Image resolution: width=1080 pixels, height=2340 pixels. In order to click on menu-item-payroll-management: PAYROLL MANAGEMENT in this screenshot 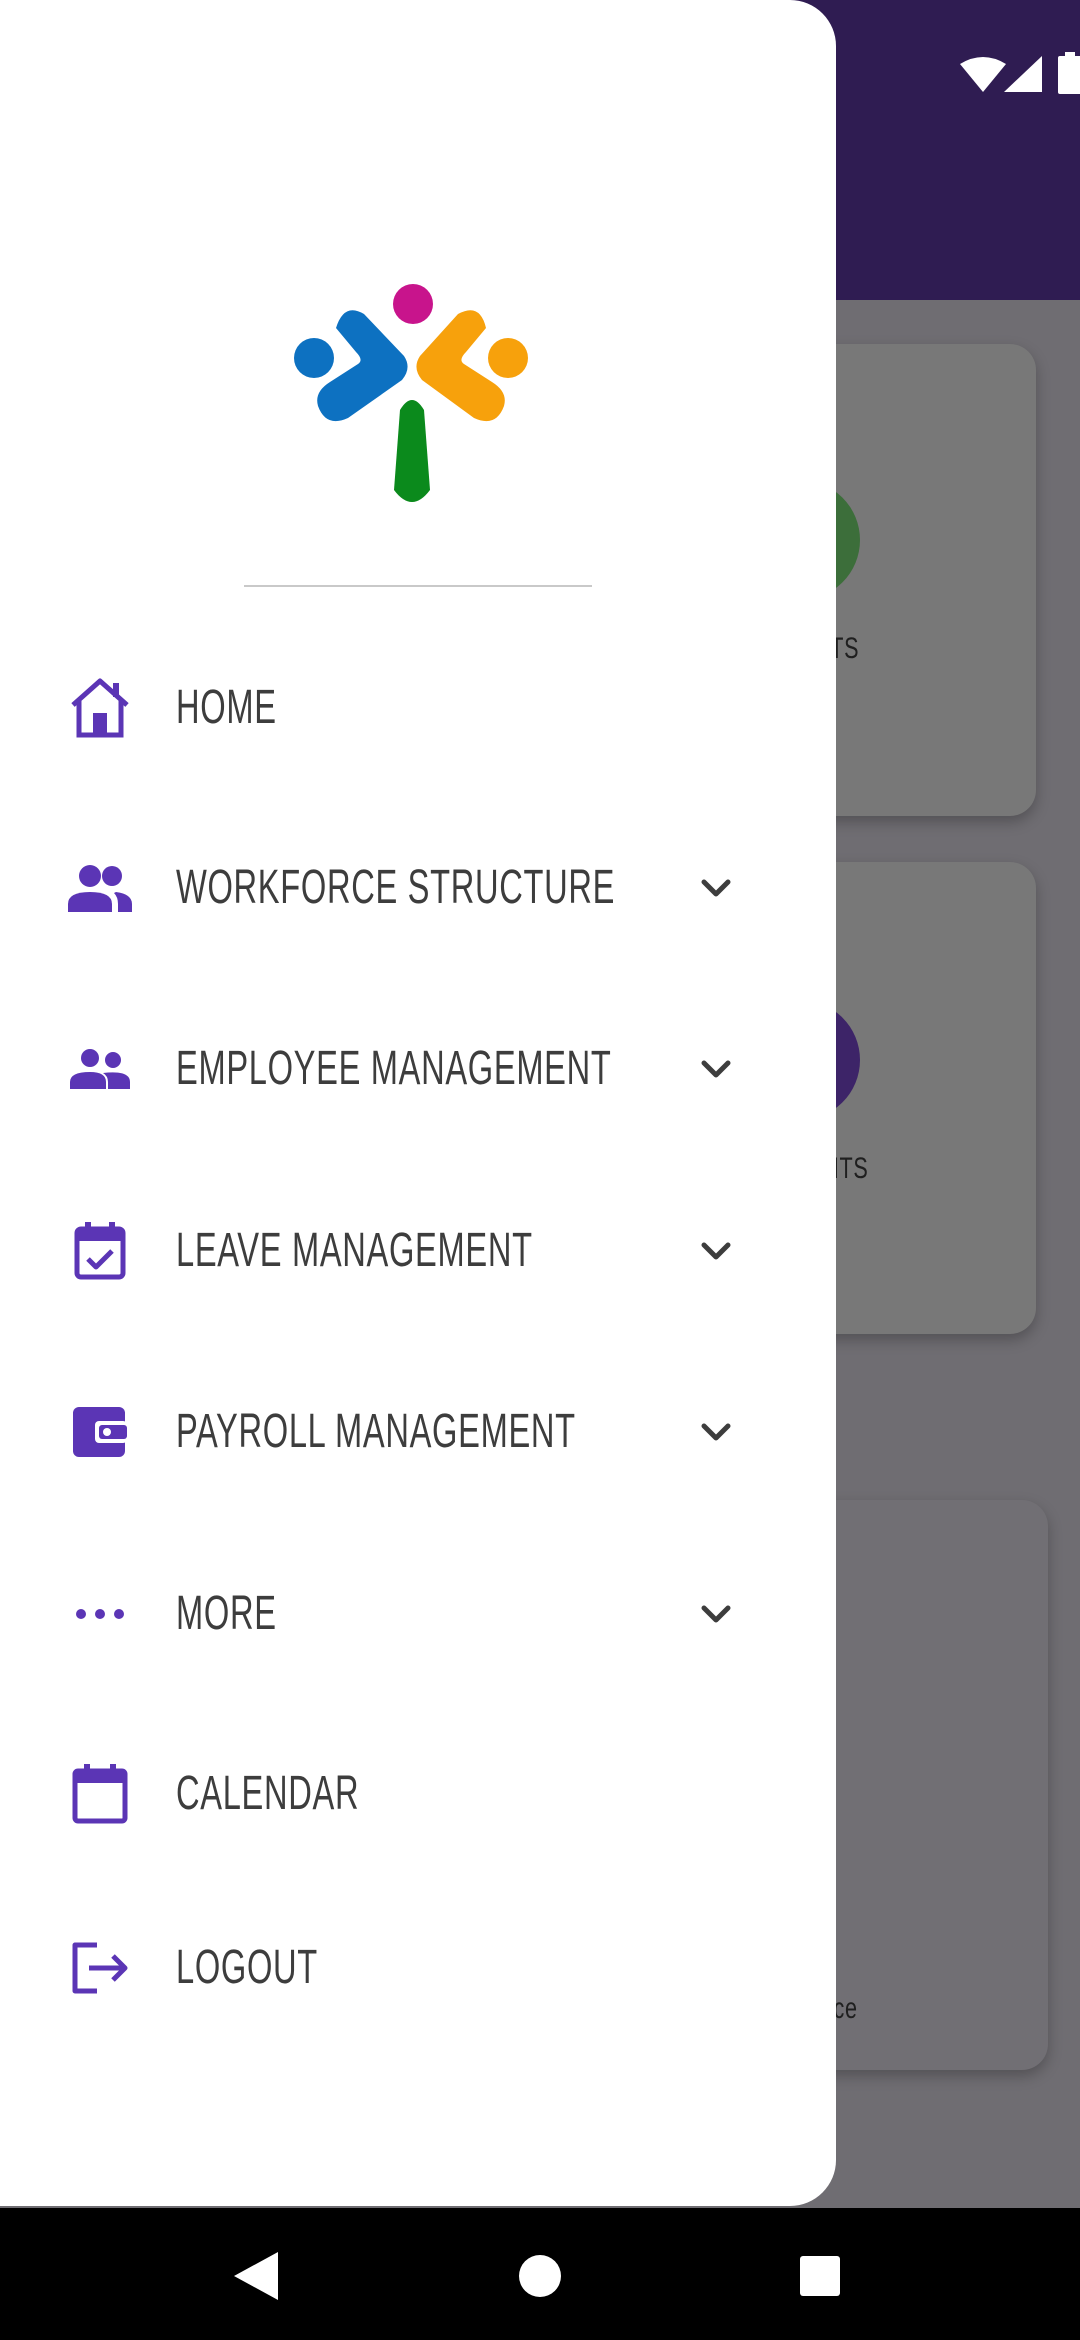, I will do `click(418, 1430)`.